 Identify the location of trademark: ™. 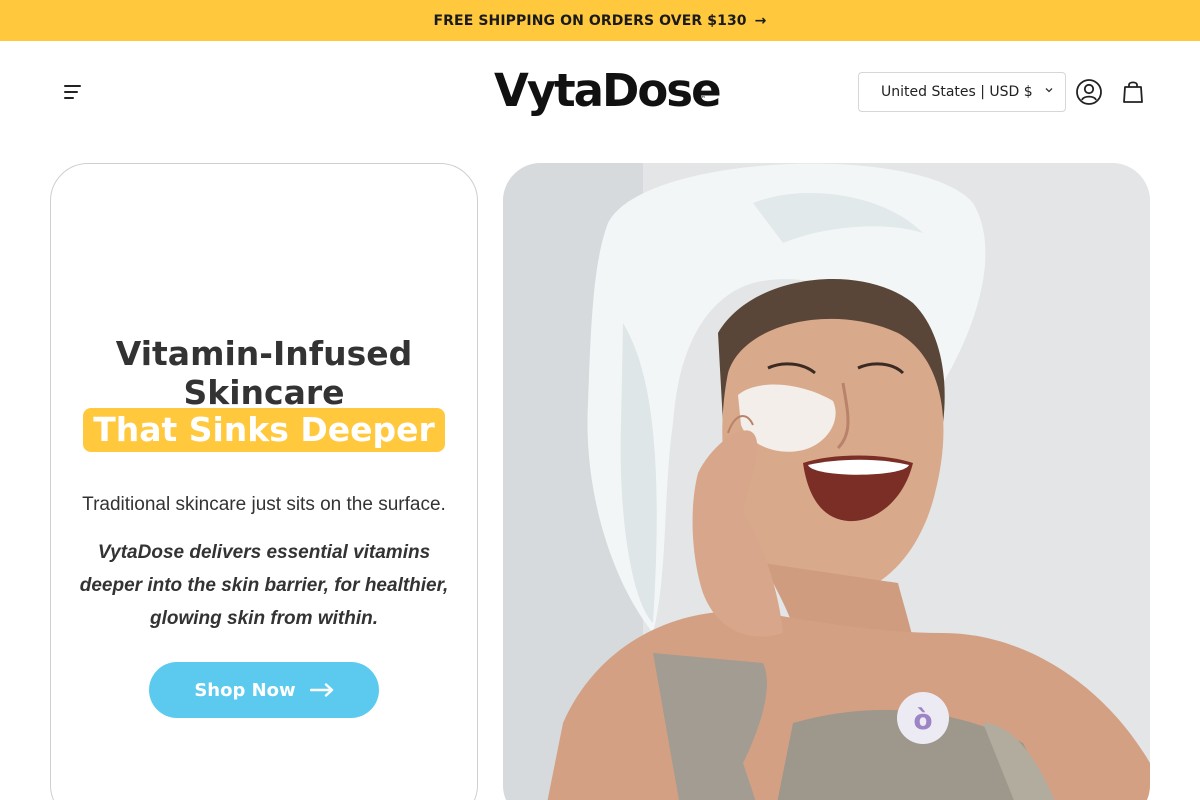
(702, 99).